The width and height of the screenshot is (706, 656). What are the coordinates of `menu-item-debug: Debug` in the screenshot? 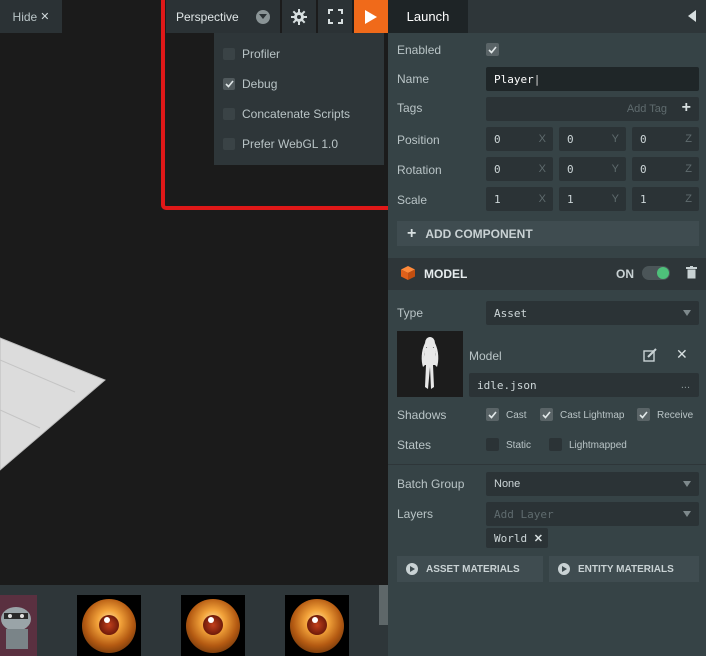 It's located at (299, 84).